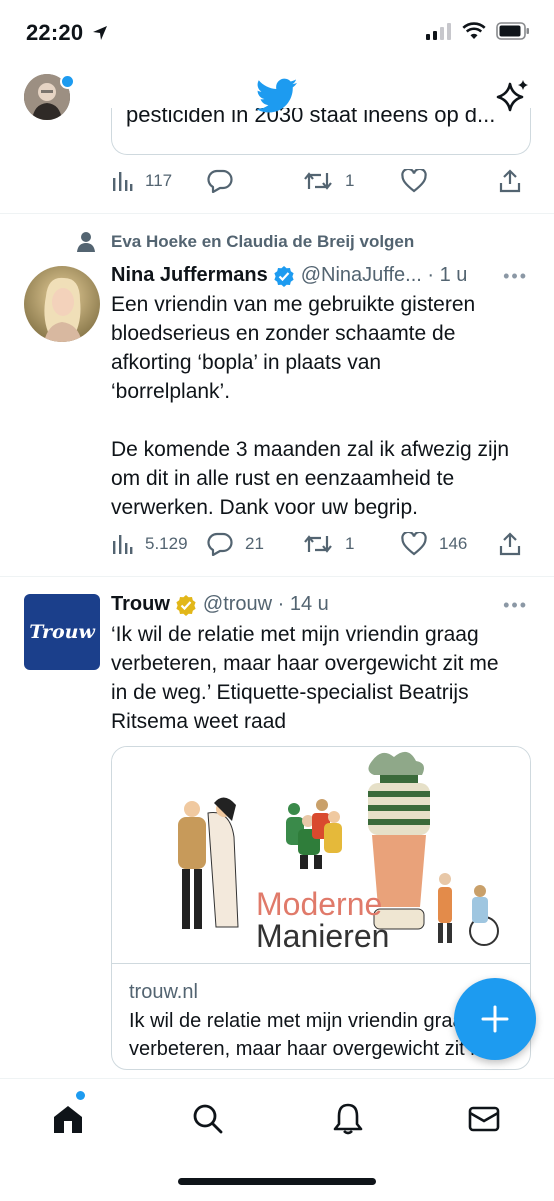 The image size is (554, 1201). I want to click on compose-tweet-button, so click(495, 1019).